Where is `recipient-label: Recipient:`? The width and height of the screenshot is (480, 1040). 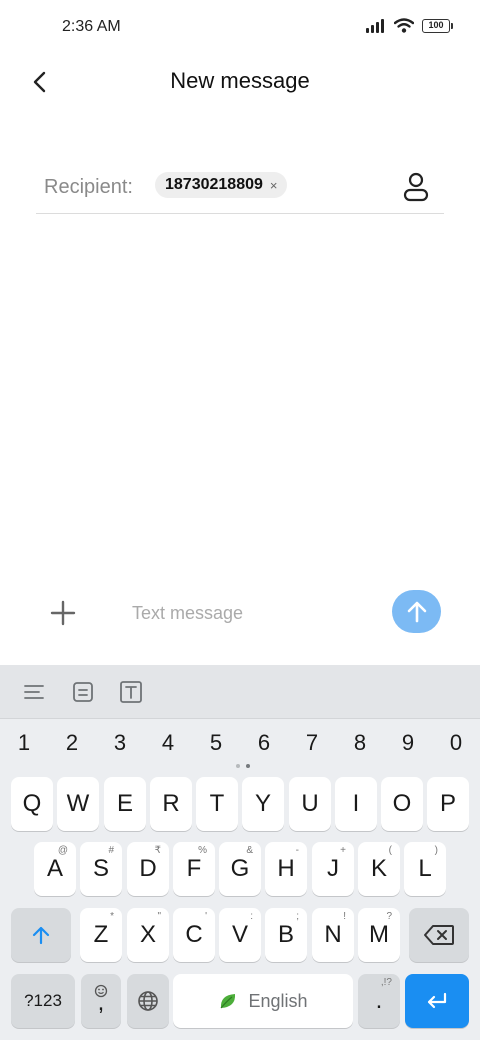 recipient-label: Recipient: is located at coordinates (88, 187).